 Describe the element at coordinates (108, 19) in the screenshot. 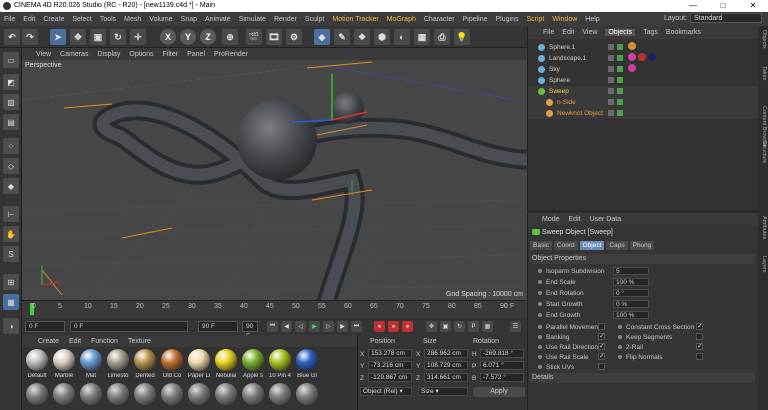

I see `menu-tools: Tools` at that location.